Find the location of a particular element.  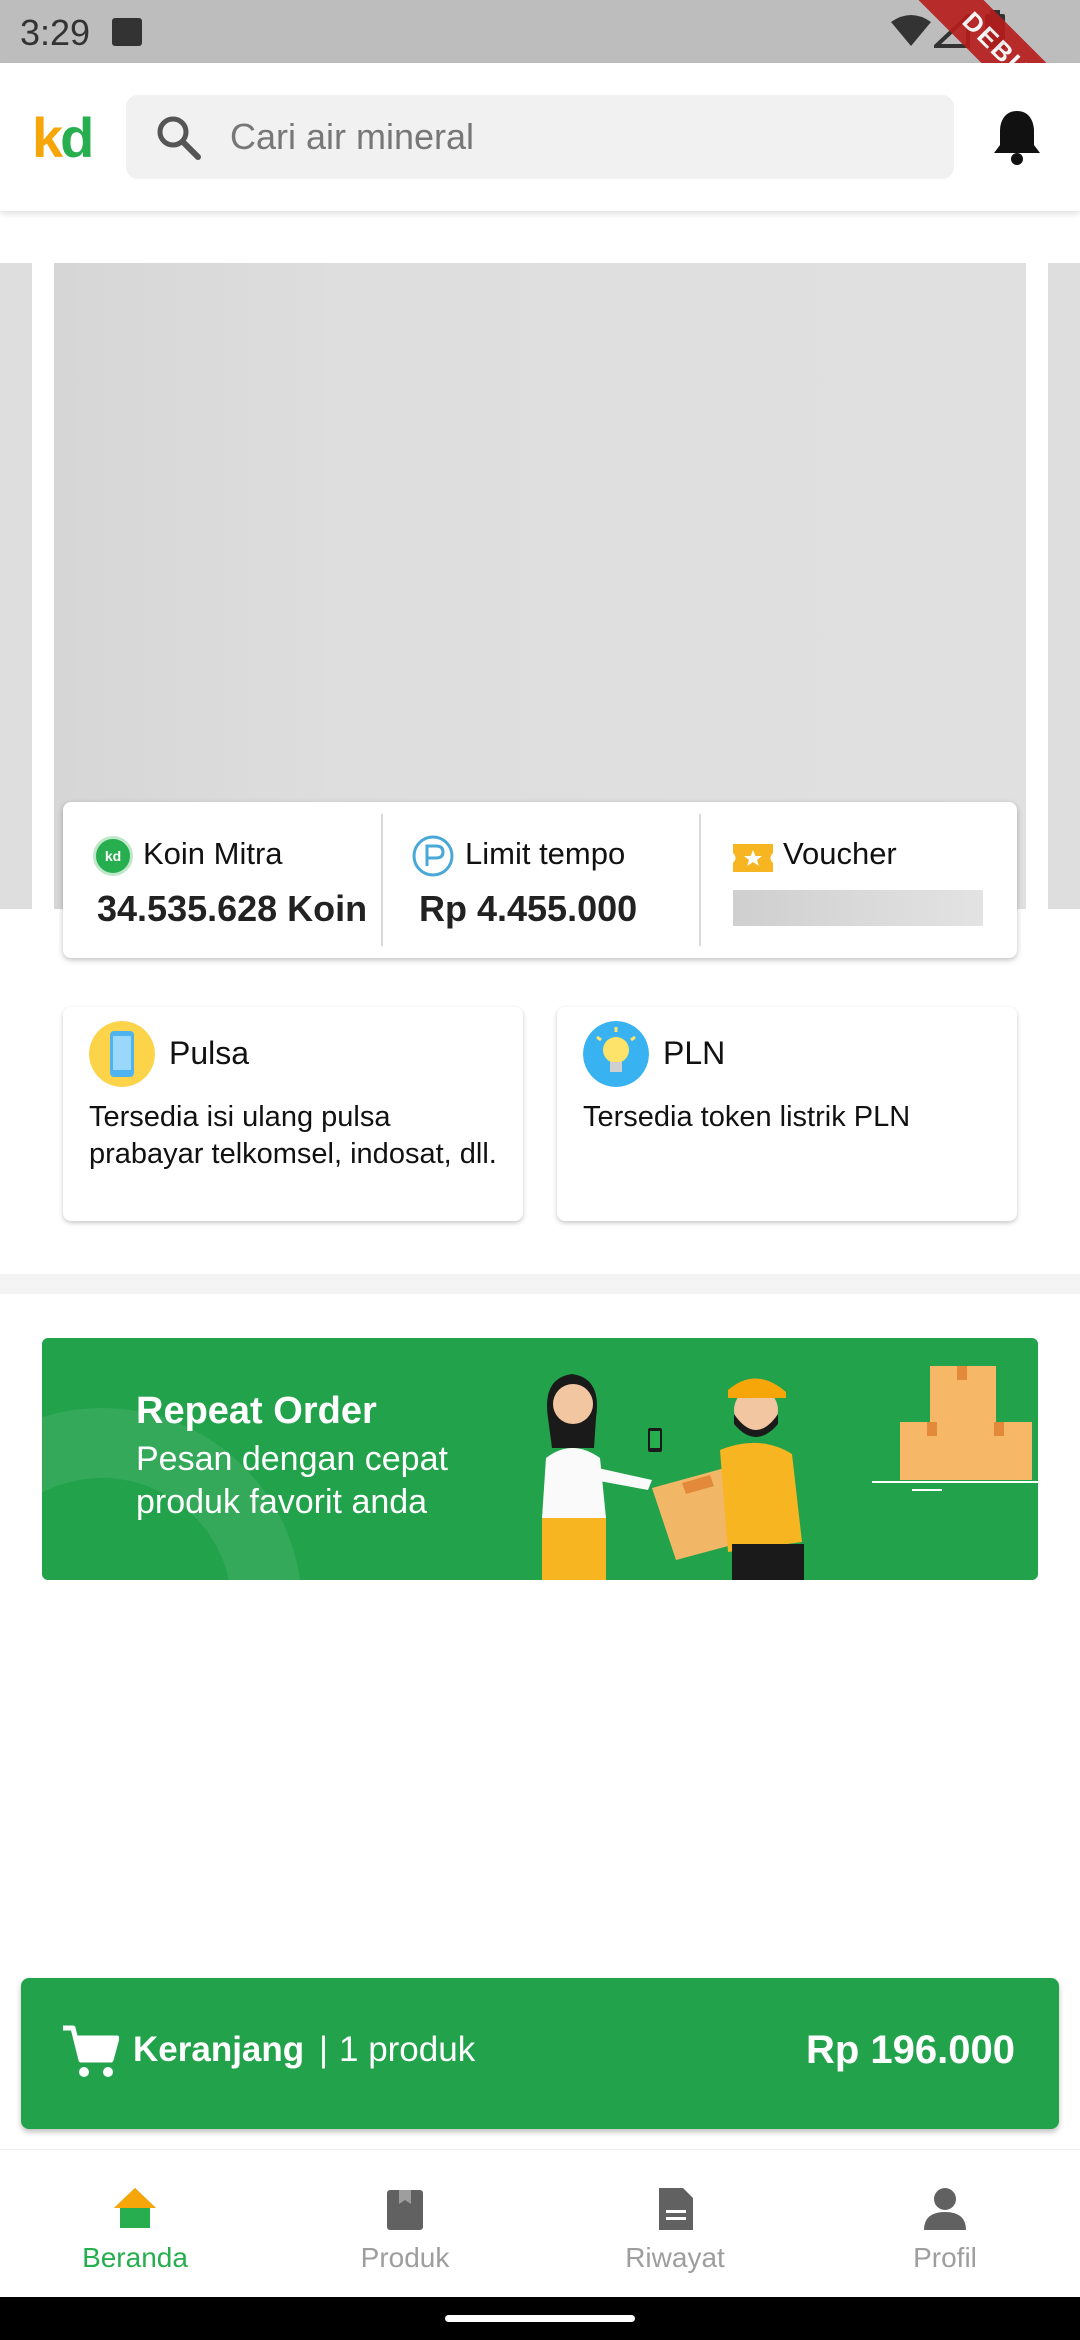

wifi-icon is located at coordinates (911, 30).